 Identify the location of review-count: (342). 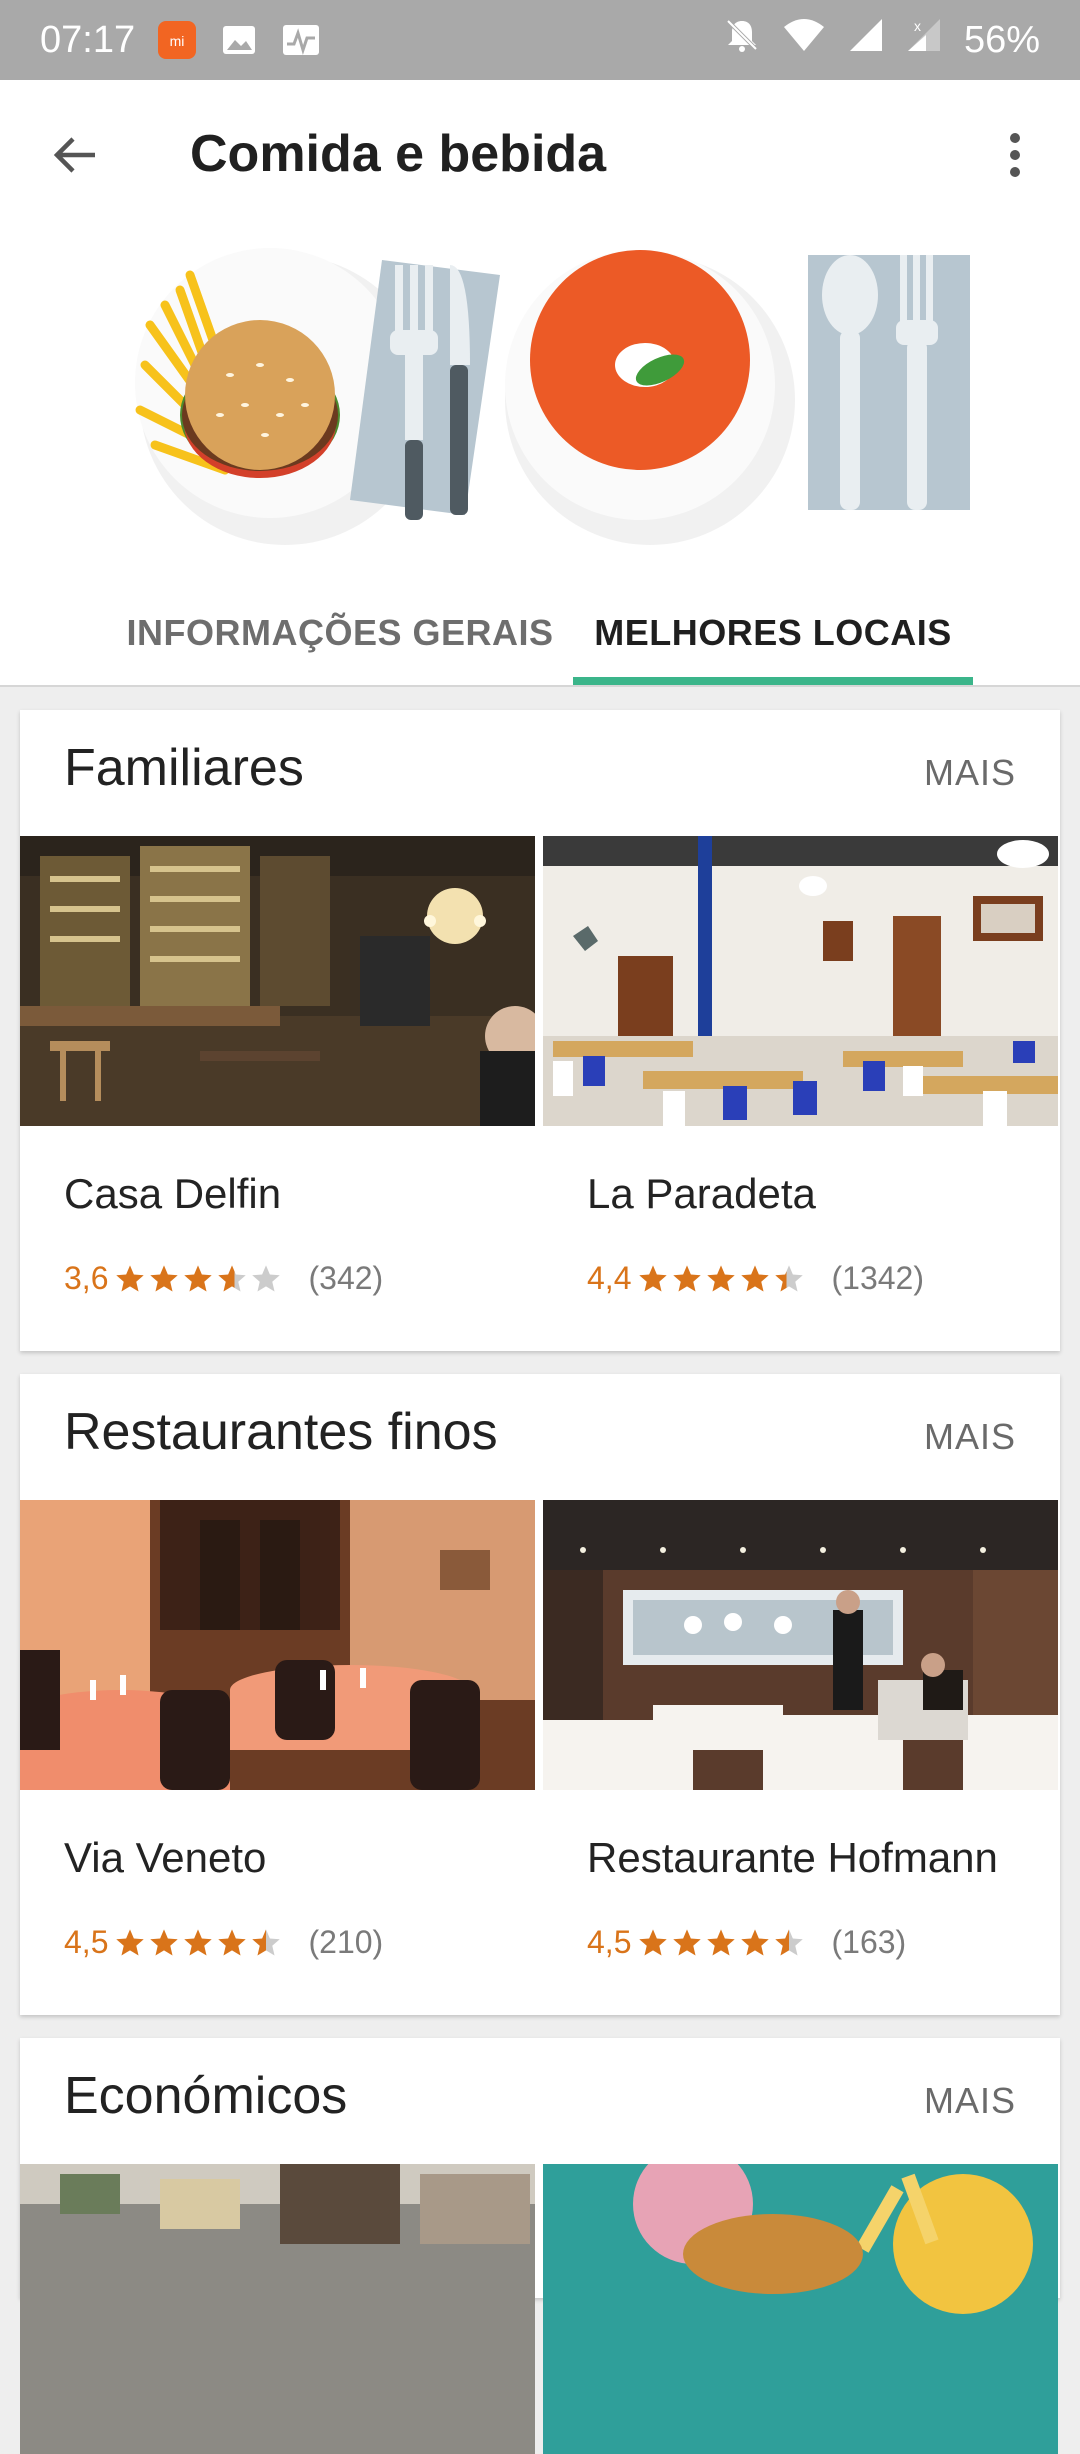
(346, 1278).